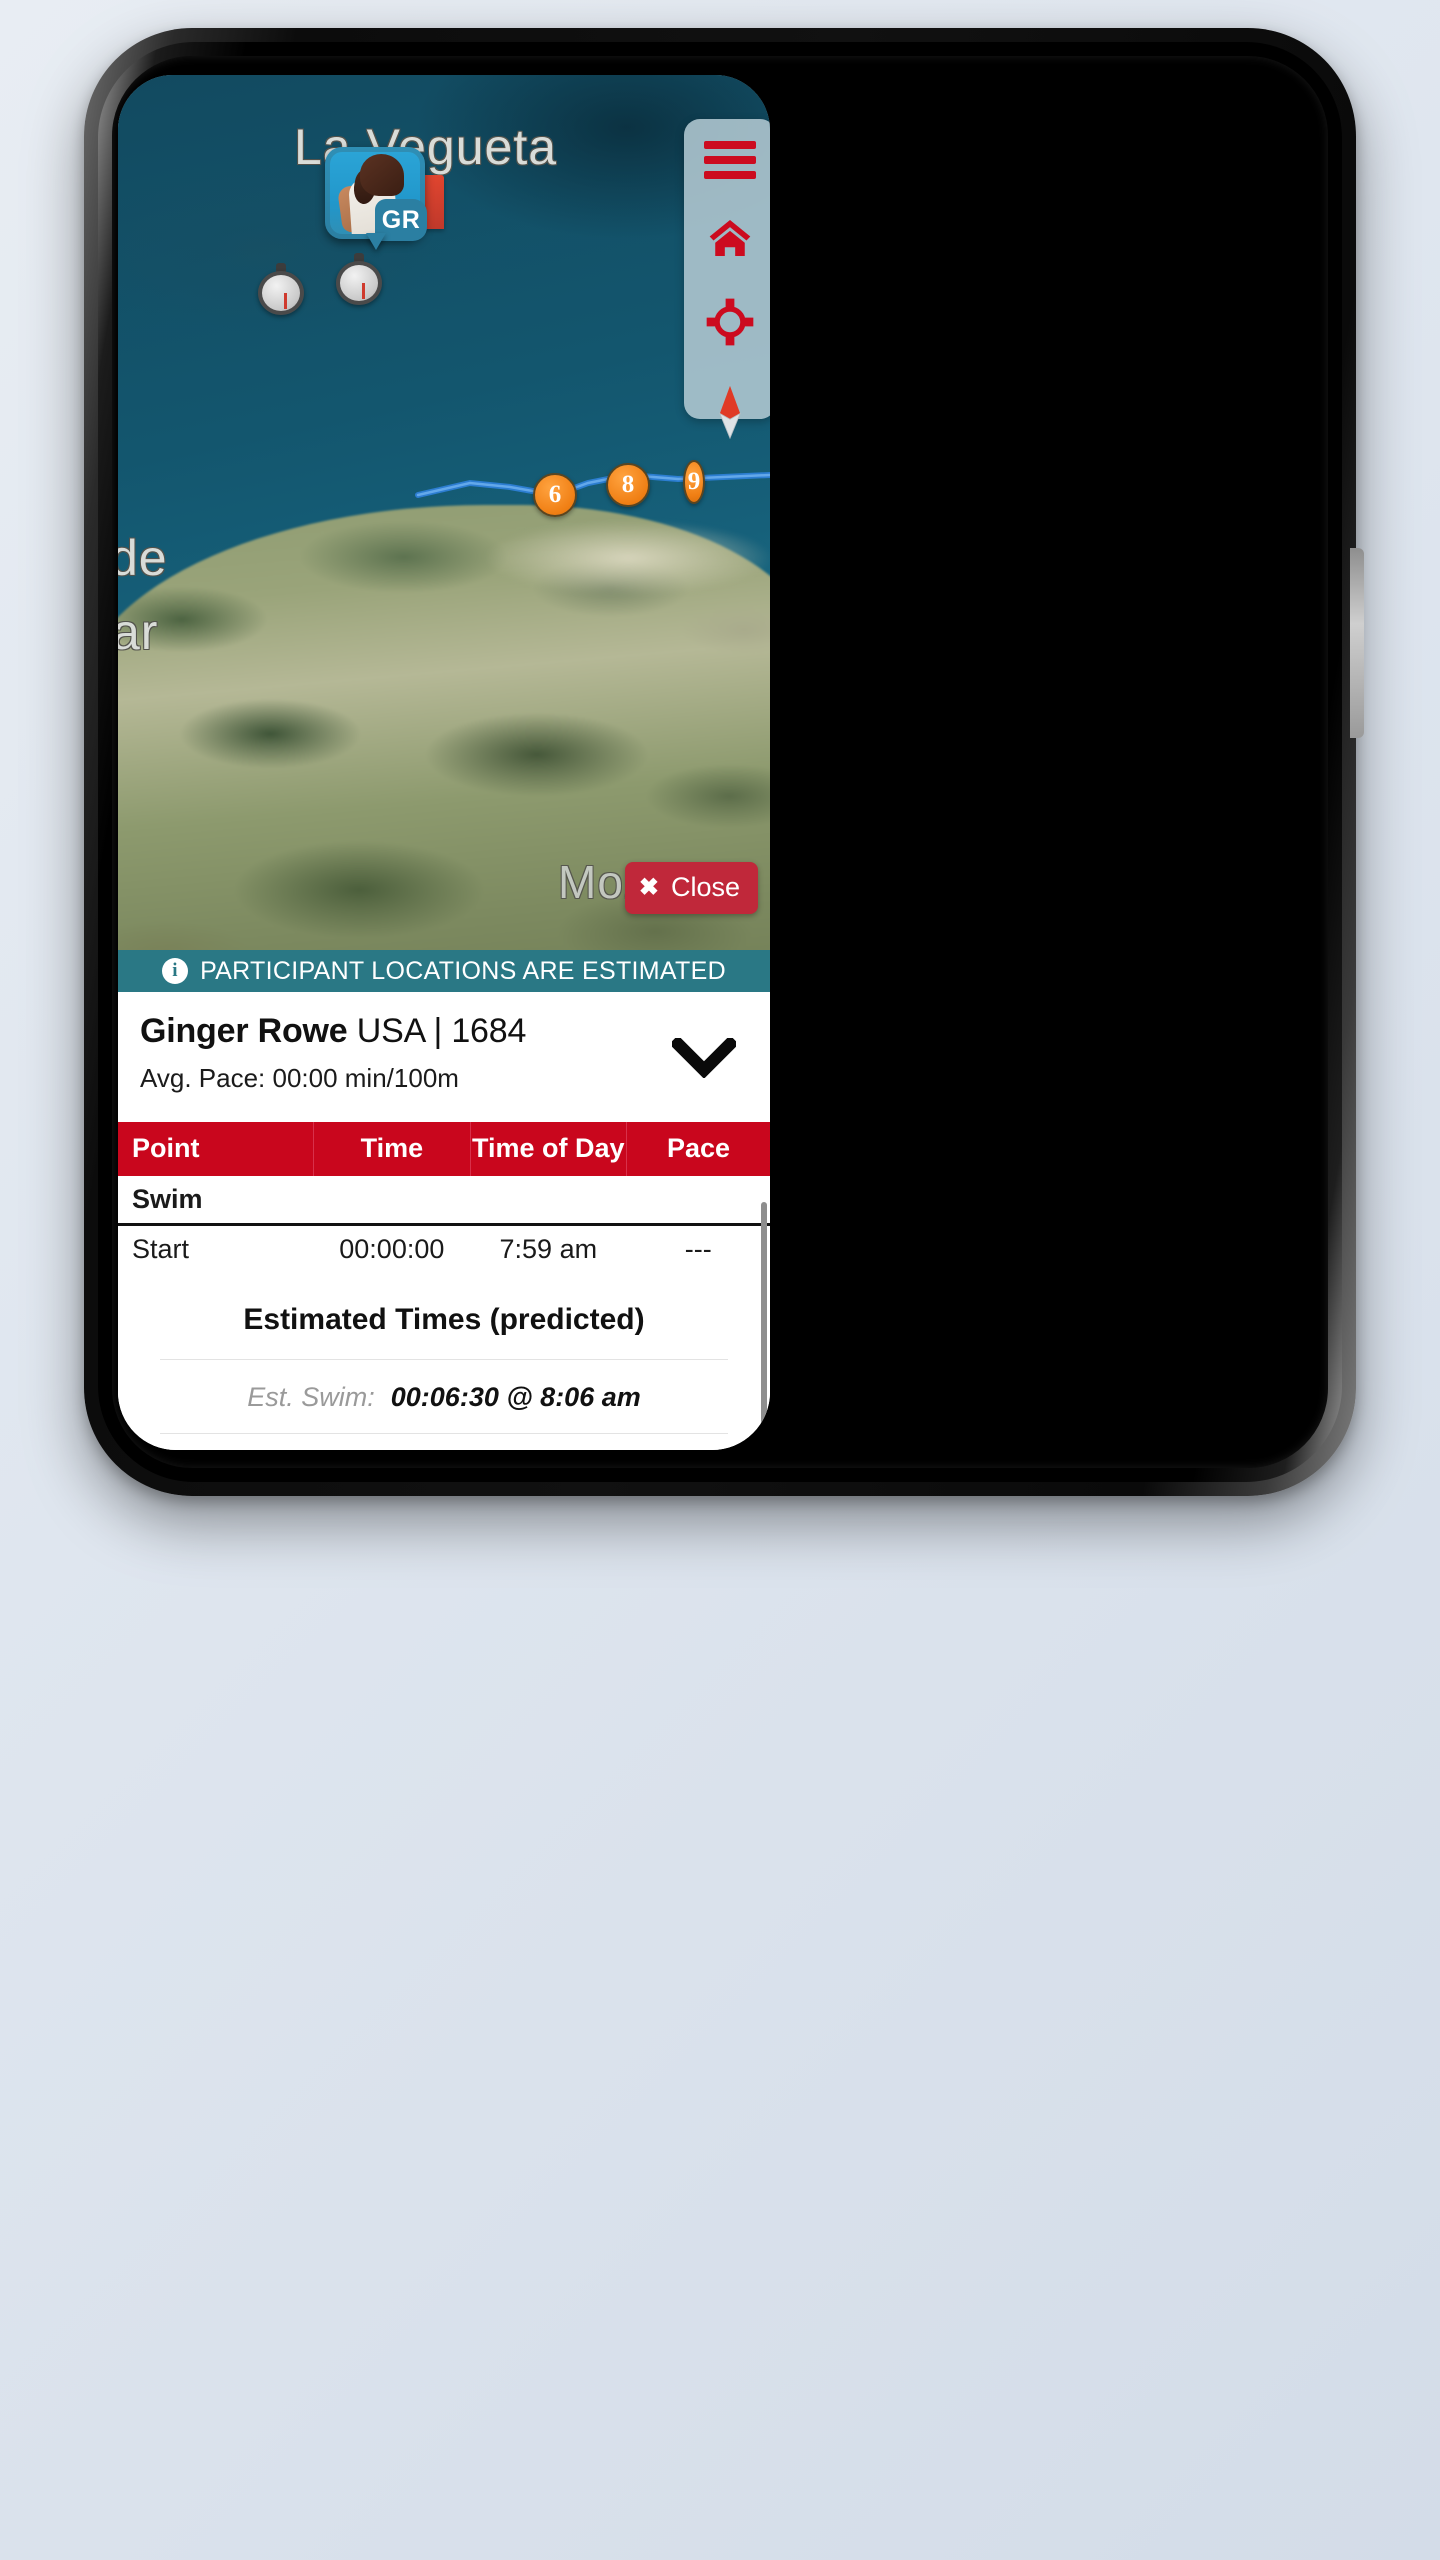 The height and width of the screenshot is (2560, 1440). I want to click on section-blank-time, so click(392, 1200).